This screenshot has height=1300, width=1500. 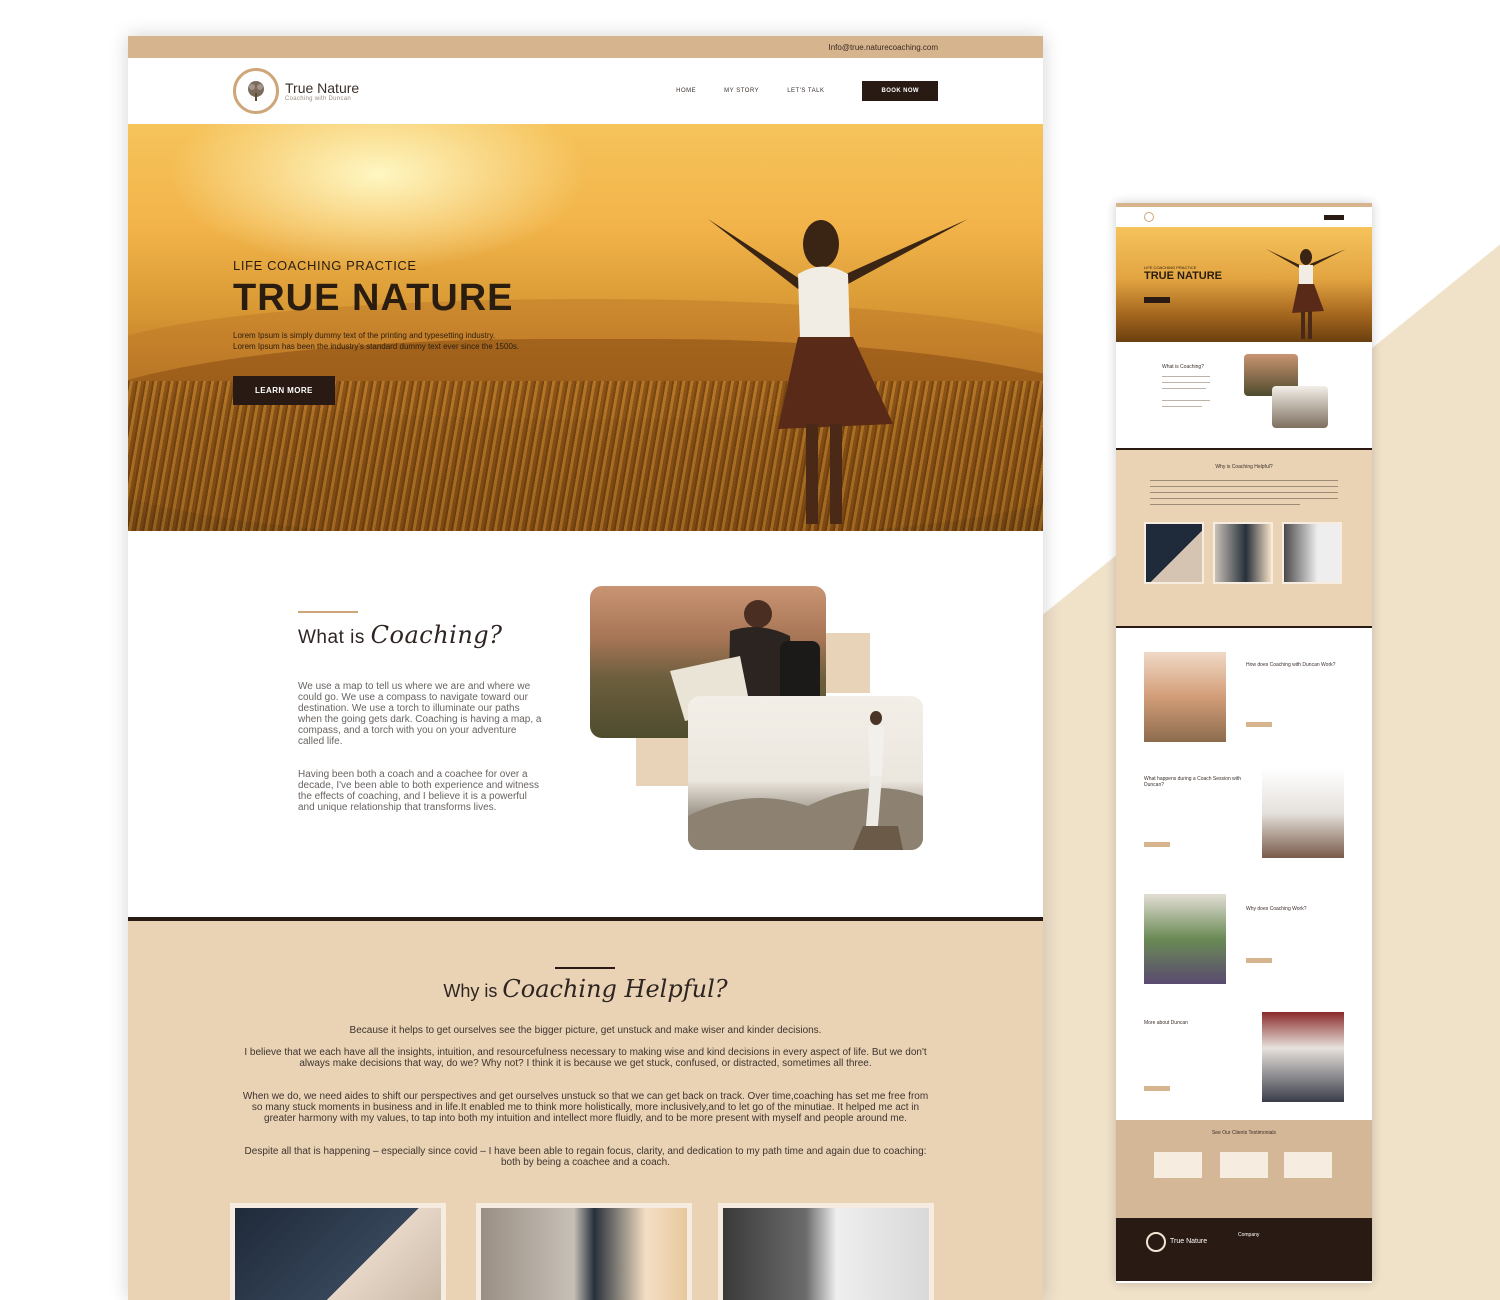 What do you see at coordinates (322, 88) in the screenshot?
I see `brand-name: True Nature` at bounding box center [322, 88].